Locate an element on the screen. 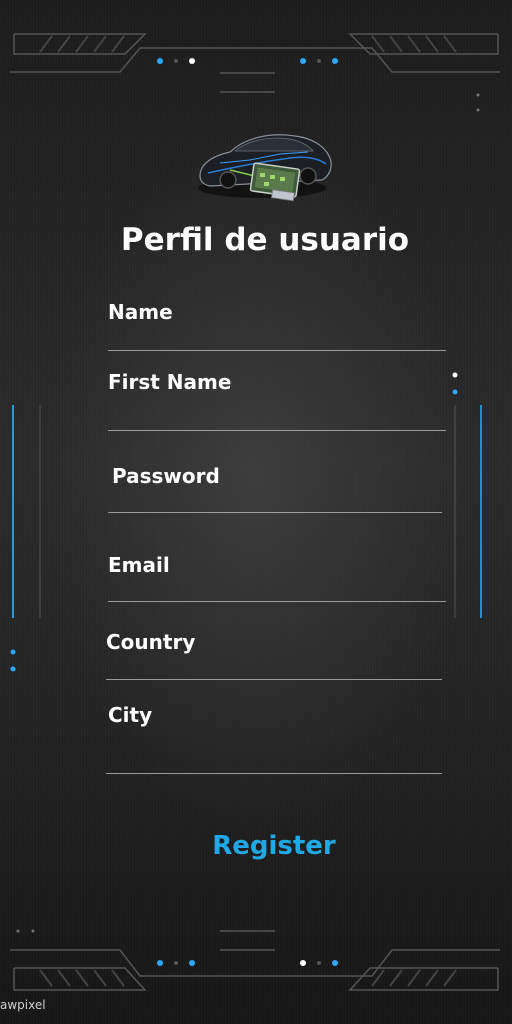 The height and width of the screenshot is (1024, 512). city-field is located at coordinates (273, 752).